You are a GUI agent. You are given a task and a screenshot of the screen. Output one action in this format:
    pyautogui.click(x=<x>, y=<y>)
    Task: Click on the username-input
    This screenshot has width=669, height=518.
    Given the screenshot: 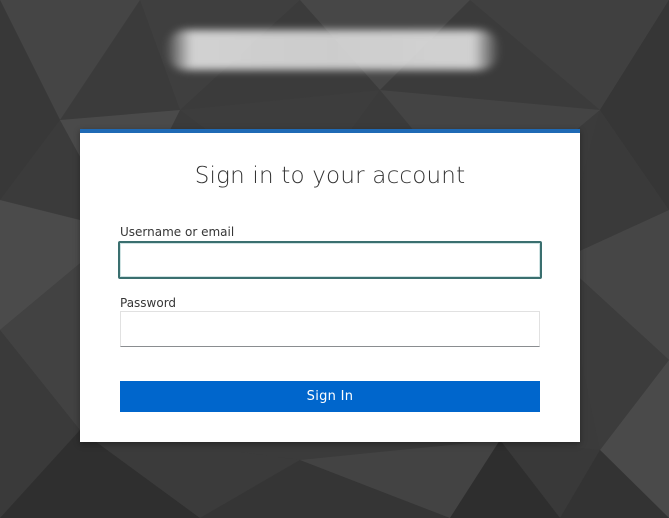 What is the action you would take?
    pyautogui.click(x=330, y=260)
    